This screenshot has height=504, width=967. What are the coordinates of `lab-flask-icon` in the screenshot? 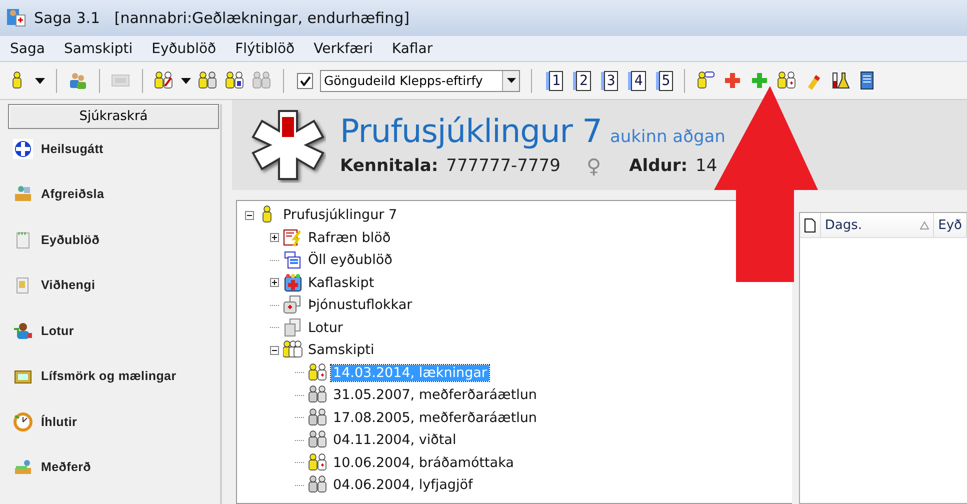 It's located at (841, 80).